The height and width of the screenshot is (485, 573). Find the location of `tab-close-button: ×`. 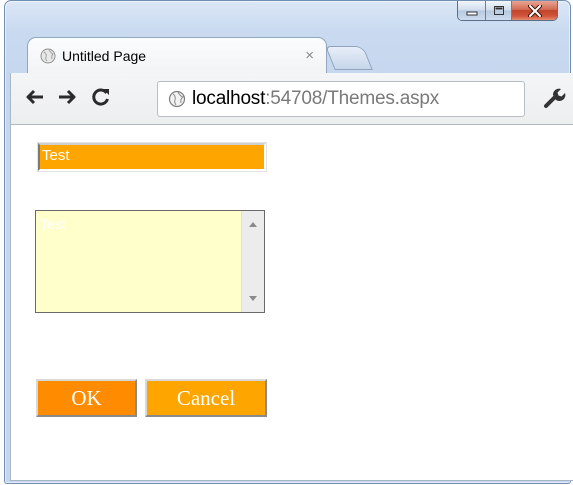

tab-close-button: × is located at coordinates (309, 55).